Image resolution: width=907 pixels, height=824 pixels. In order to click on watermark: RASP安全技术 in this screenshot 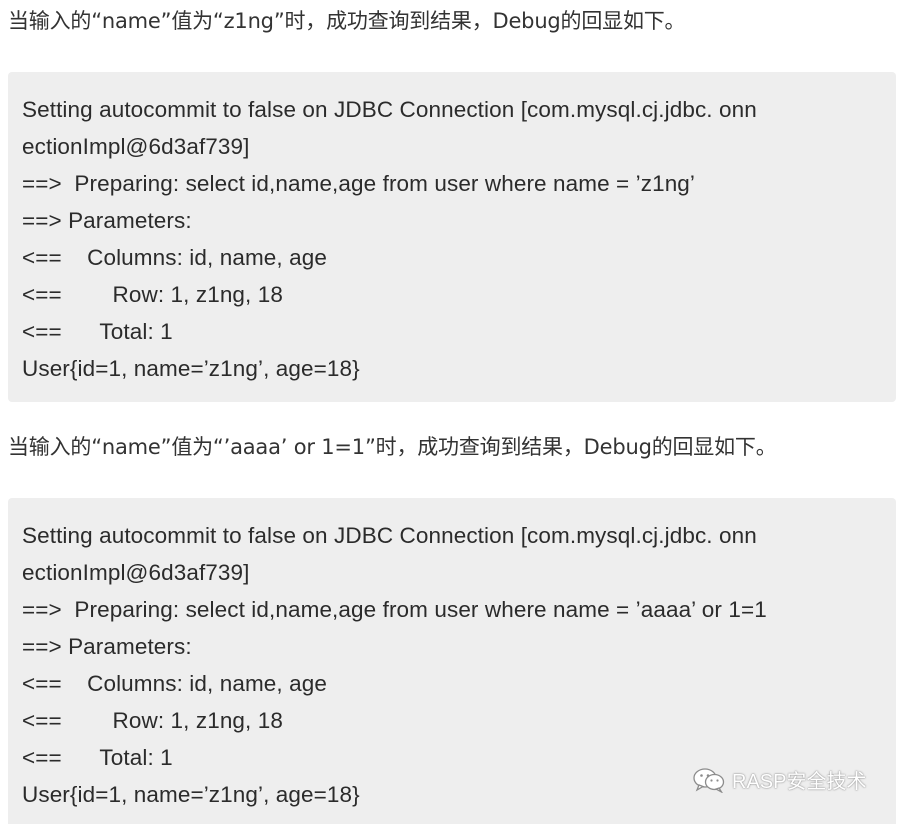, I will do `click(779, 779)`.